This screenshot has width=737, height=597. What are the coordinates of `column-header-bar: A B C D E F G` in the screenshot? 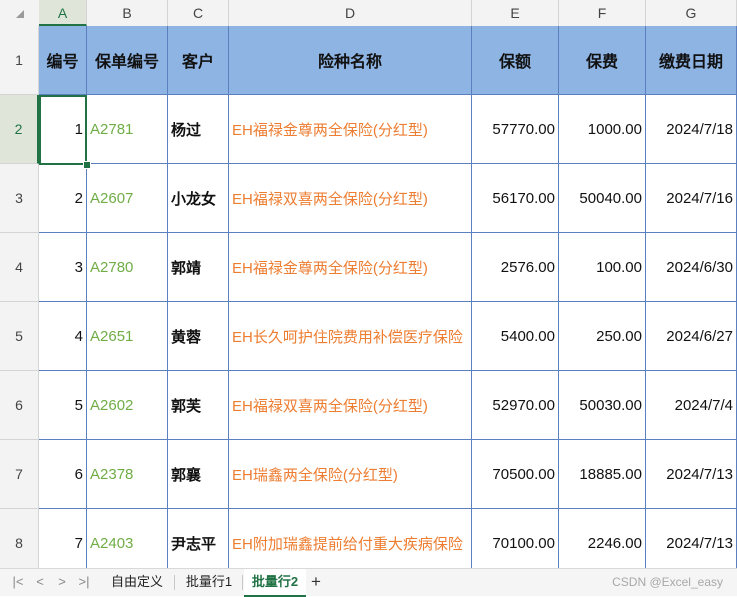 It's located at (368, 13).